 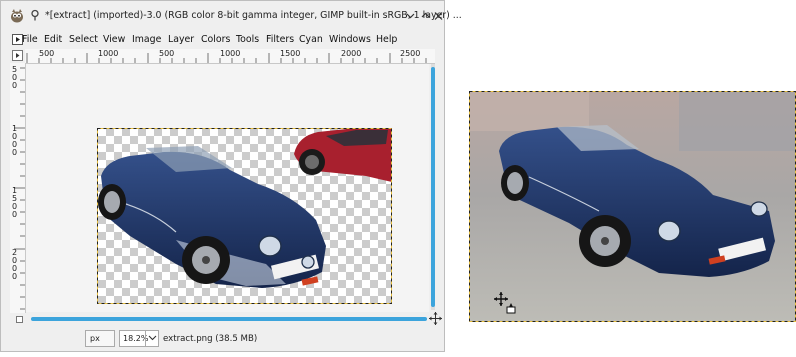 I want to click on menu-help: Help, so click(x=386, y=39).